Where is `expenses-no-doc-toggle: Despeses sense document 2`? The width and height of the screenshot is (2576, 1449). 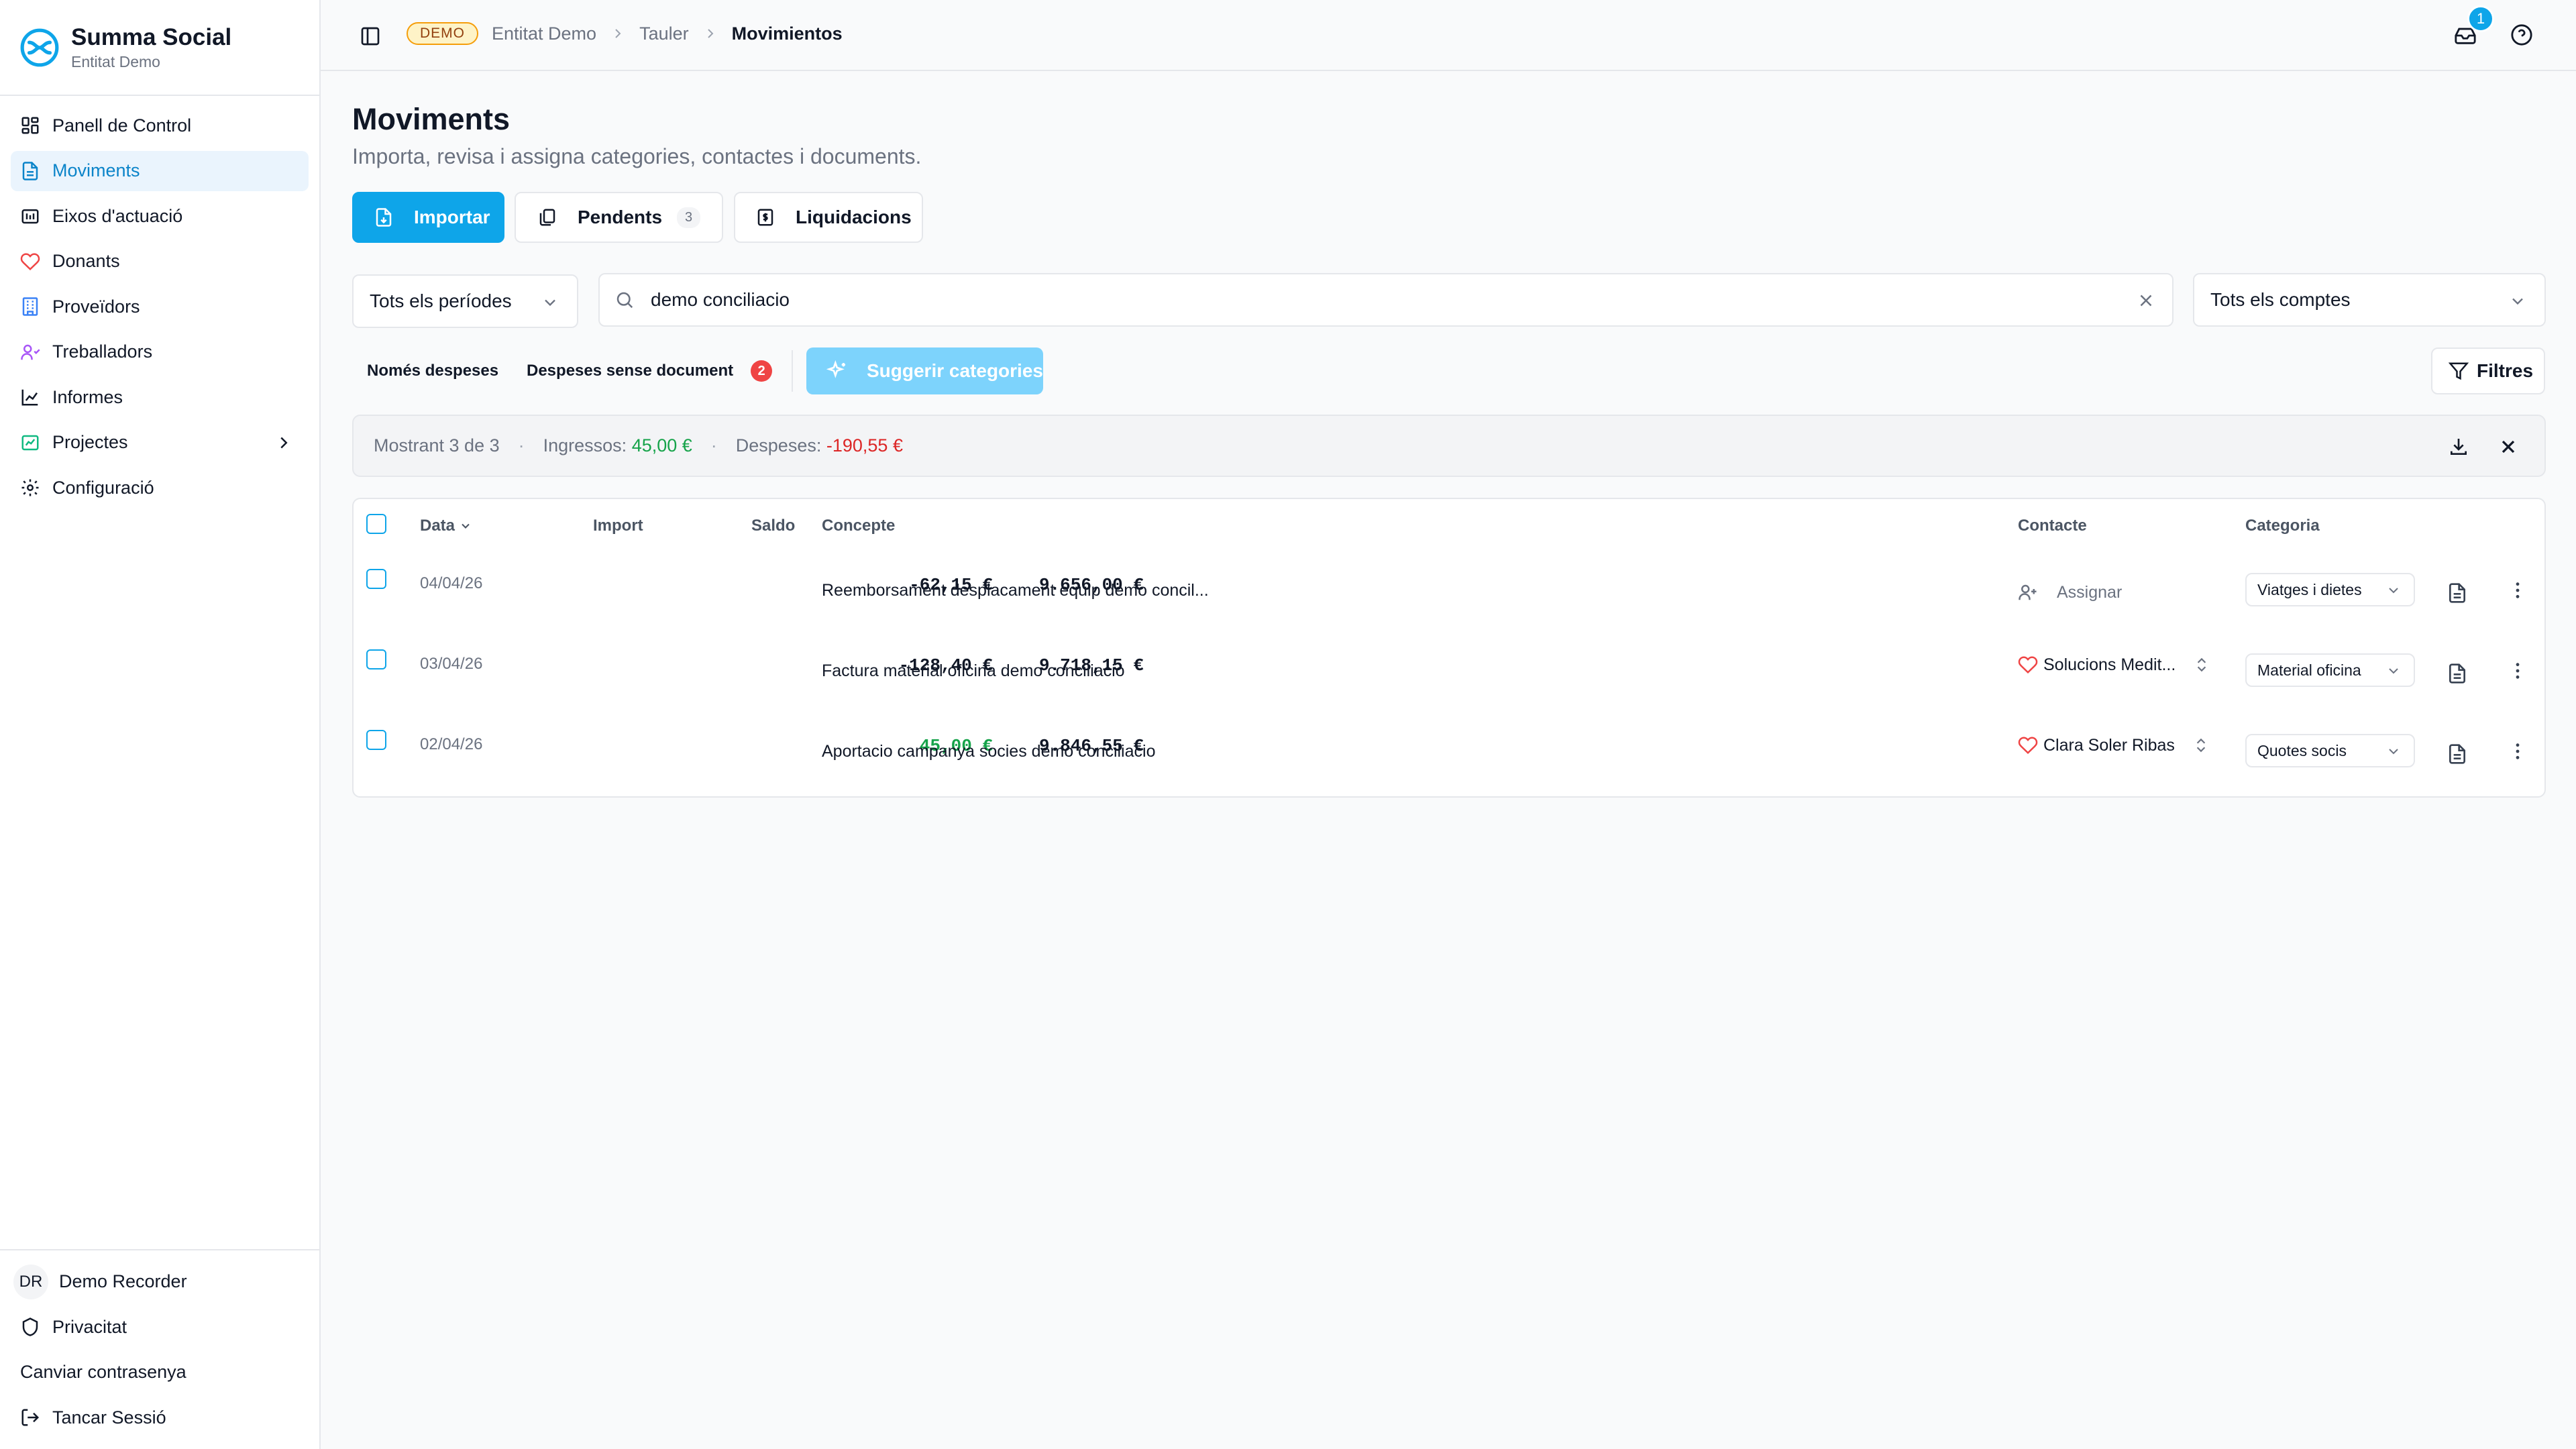
expenses-no-doc-toggle: Despeses sense document 2 is located at coordinates (650, 371).